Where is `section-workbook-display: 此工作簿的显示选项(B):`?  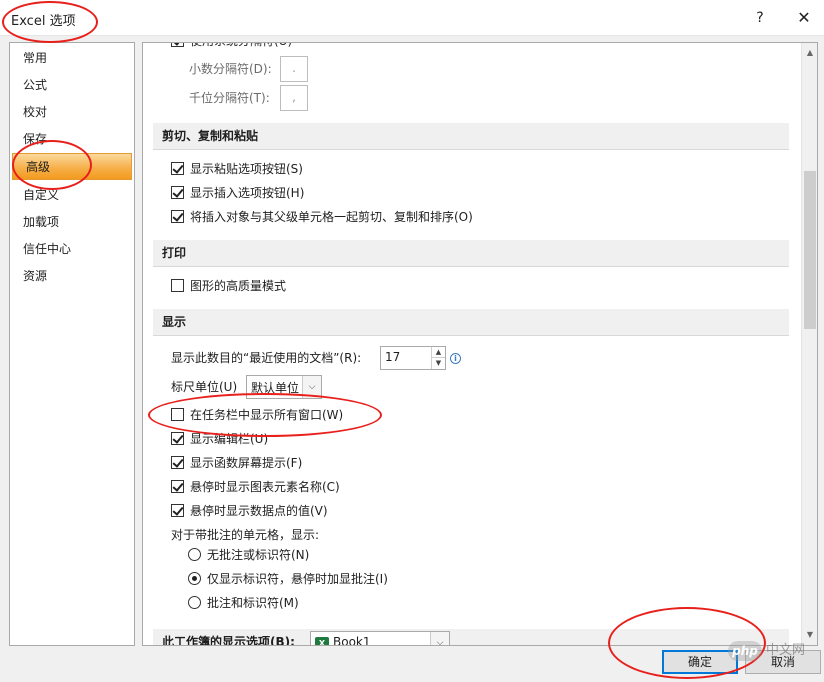 section-workbook-display: 此工作簿的显示选项(B): is located at coordinates (471, 637).